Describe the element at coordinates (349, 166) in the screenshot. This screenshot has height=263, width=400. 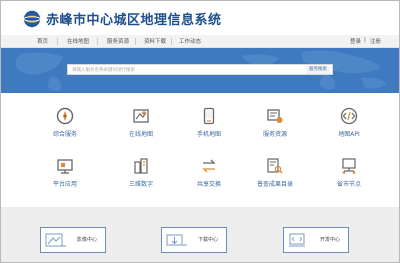
I see `node-network-icon` at that location.